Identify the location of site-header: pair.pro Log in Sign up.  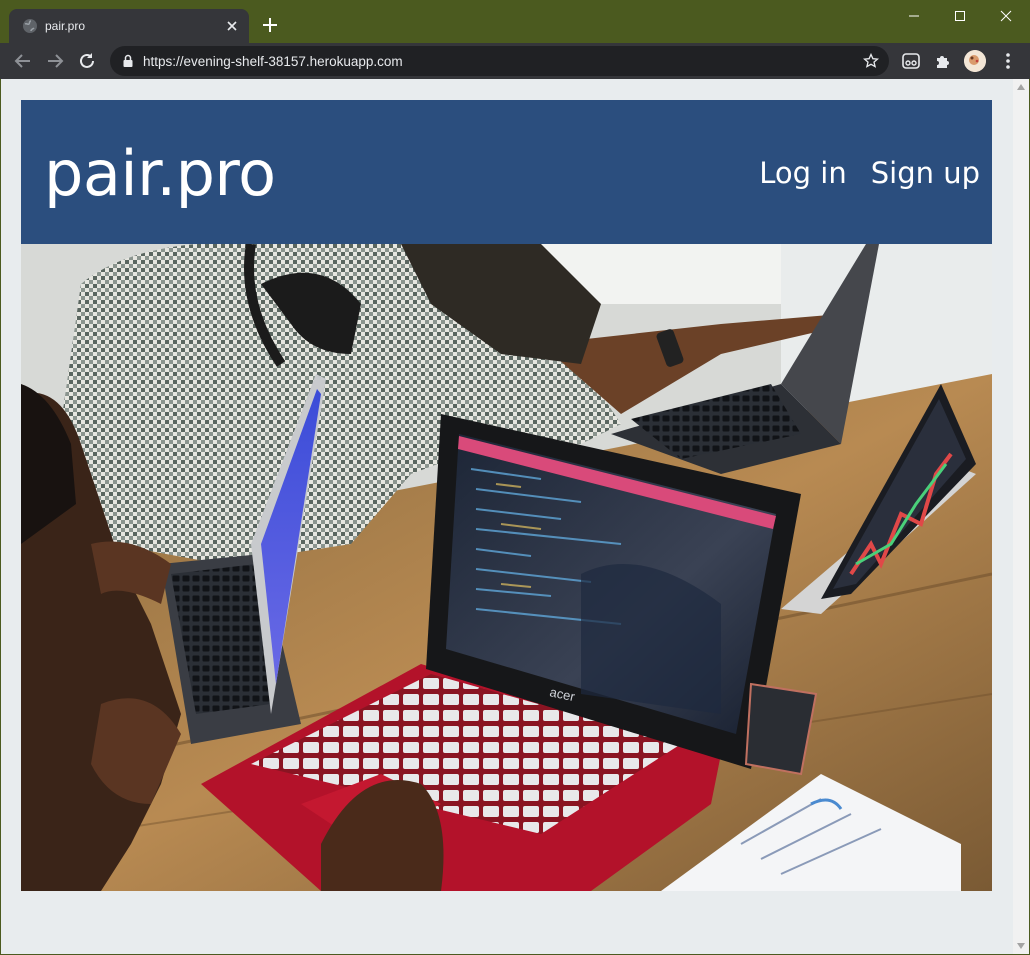
(506, 172).